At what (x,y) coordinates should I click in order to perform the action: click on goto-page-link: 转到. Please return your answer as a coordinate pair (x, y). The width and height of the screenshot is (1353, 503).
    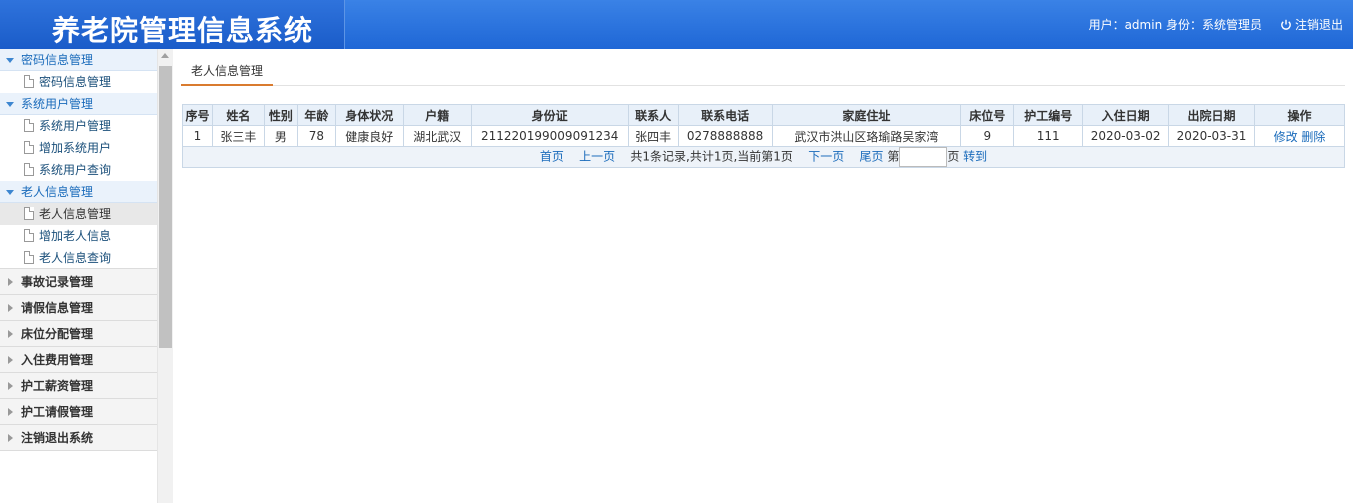
    Looking at the image, I should click on (975, 157).